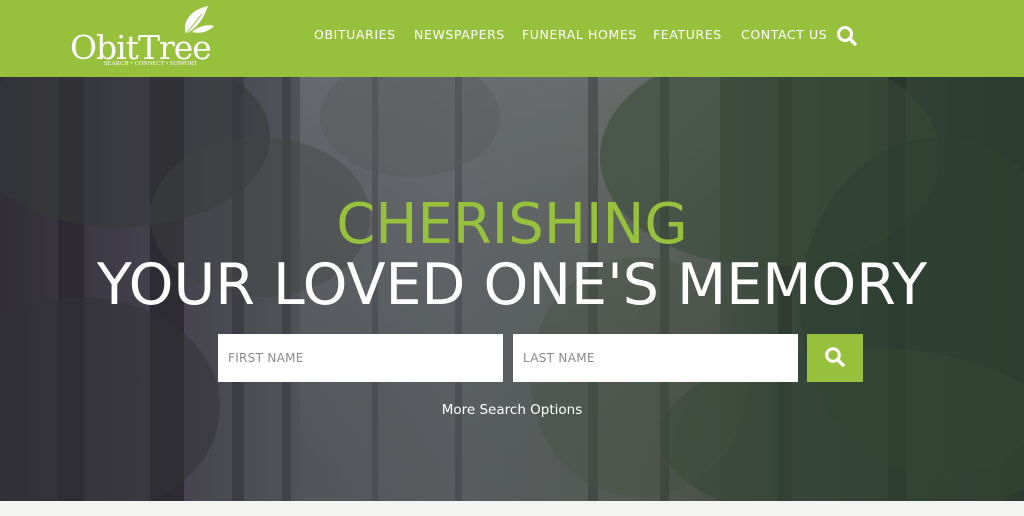 The image size is (1024, 516). What do you see at coordinates (512, 285) in the screenshot?
I see `headline-main: YOUR LOVED ONE'S MEMORY` at bounding box center [512, 285].